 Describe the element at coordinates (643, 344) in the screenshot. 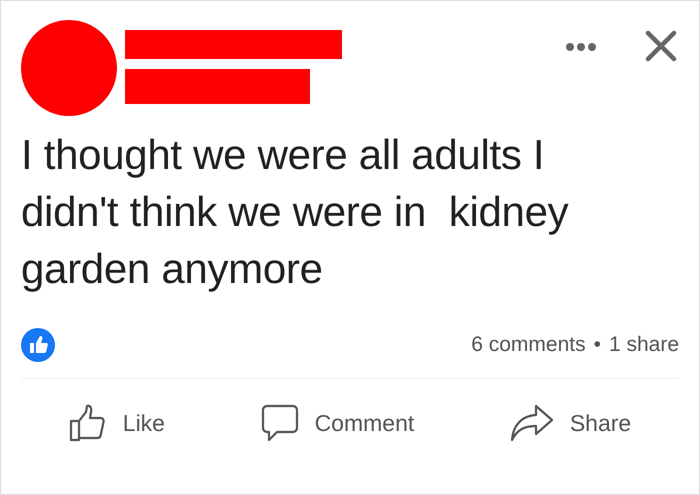

I see `share-count: 1 share` at that location.